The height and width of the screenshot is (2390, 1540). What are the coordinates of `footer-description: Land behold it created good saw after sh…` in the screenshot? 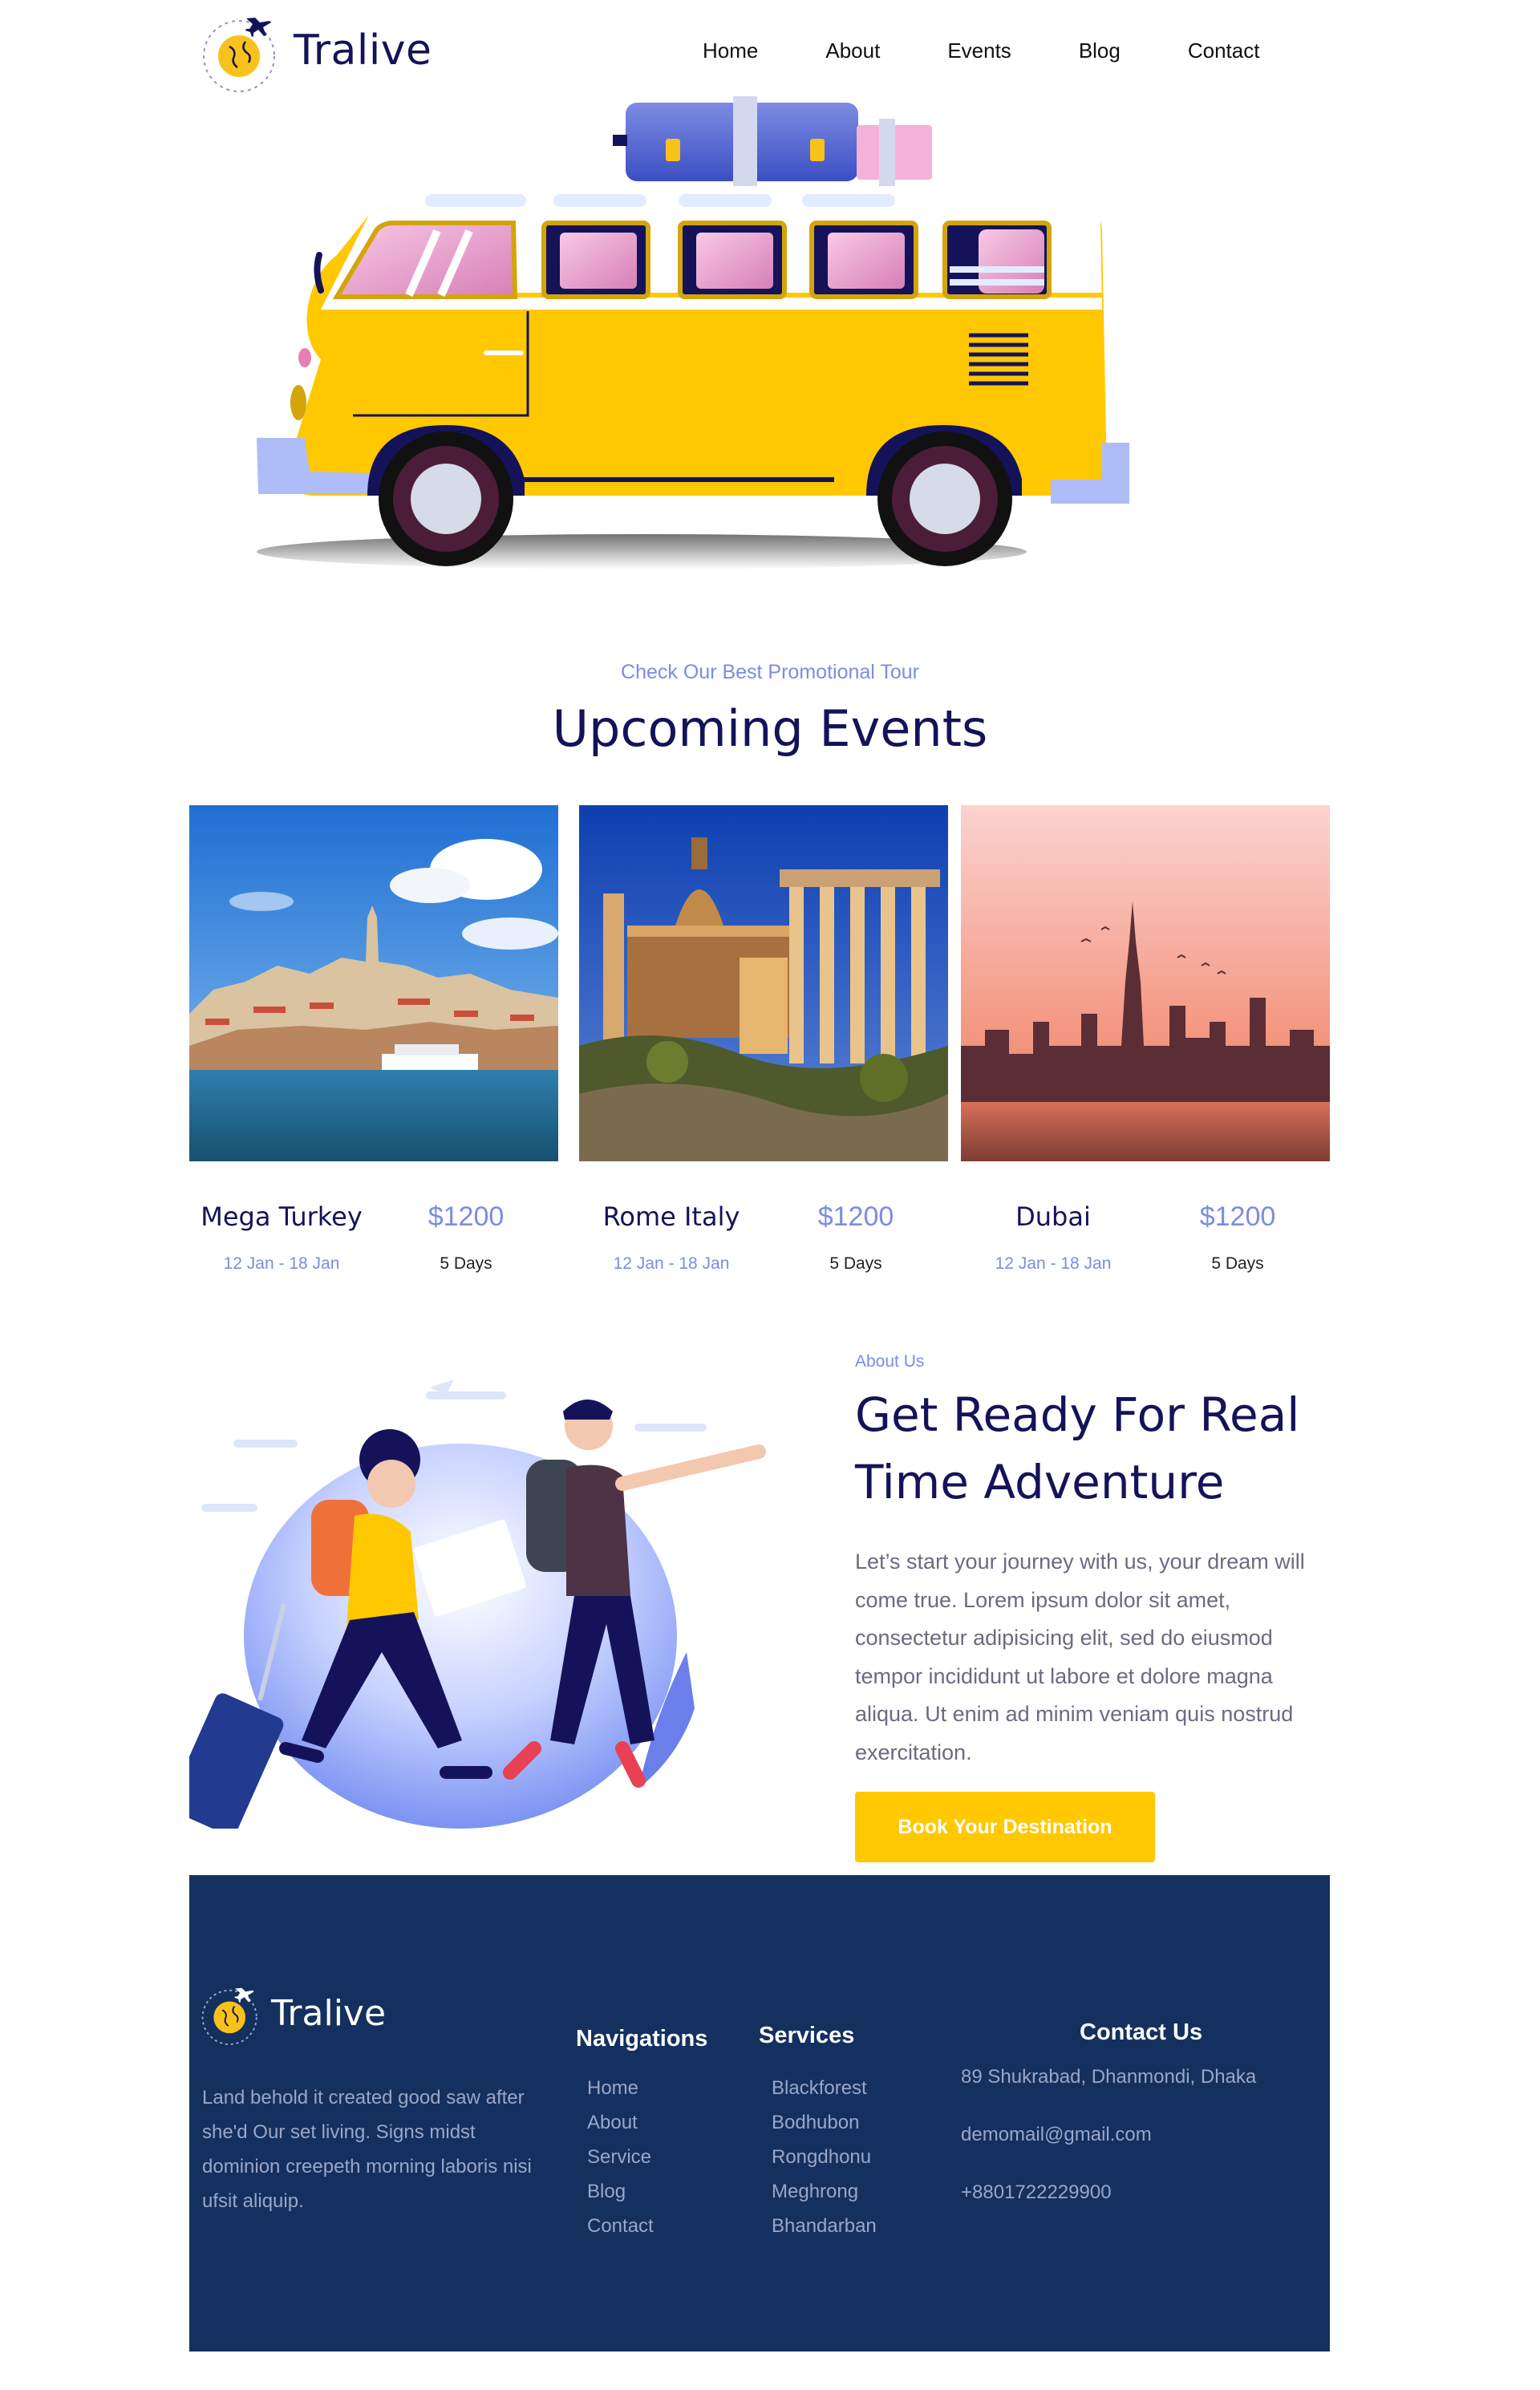 It's located at (367, 2149).